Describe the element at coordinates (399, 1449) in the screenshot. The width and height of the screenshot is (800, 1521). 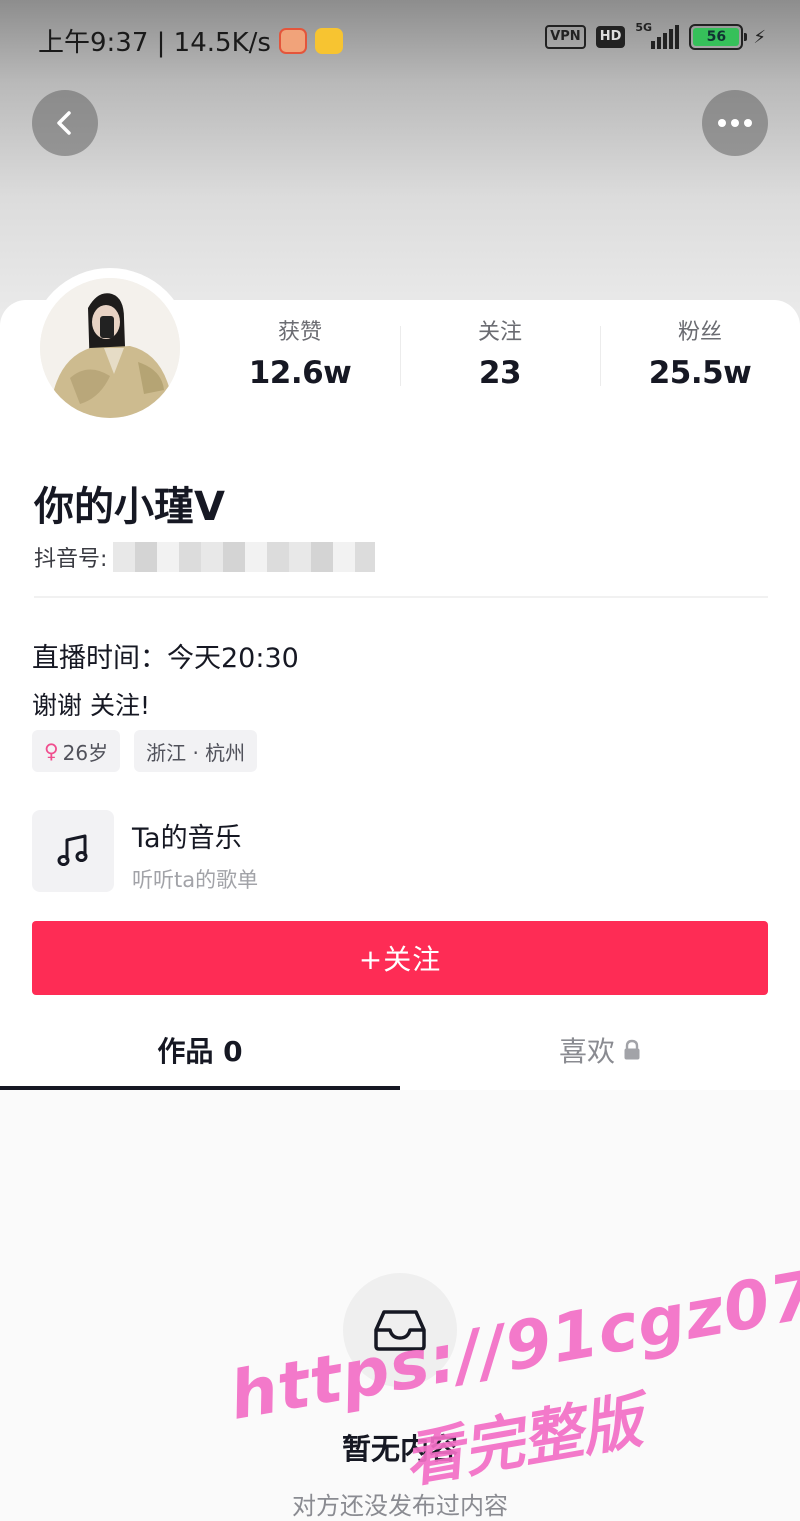
I see `empty-state-title: 暂无内容` at that location.